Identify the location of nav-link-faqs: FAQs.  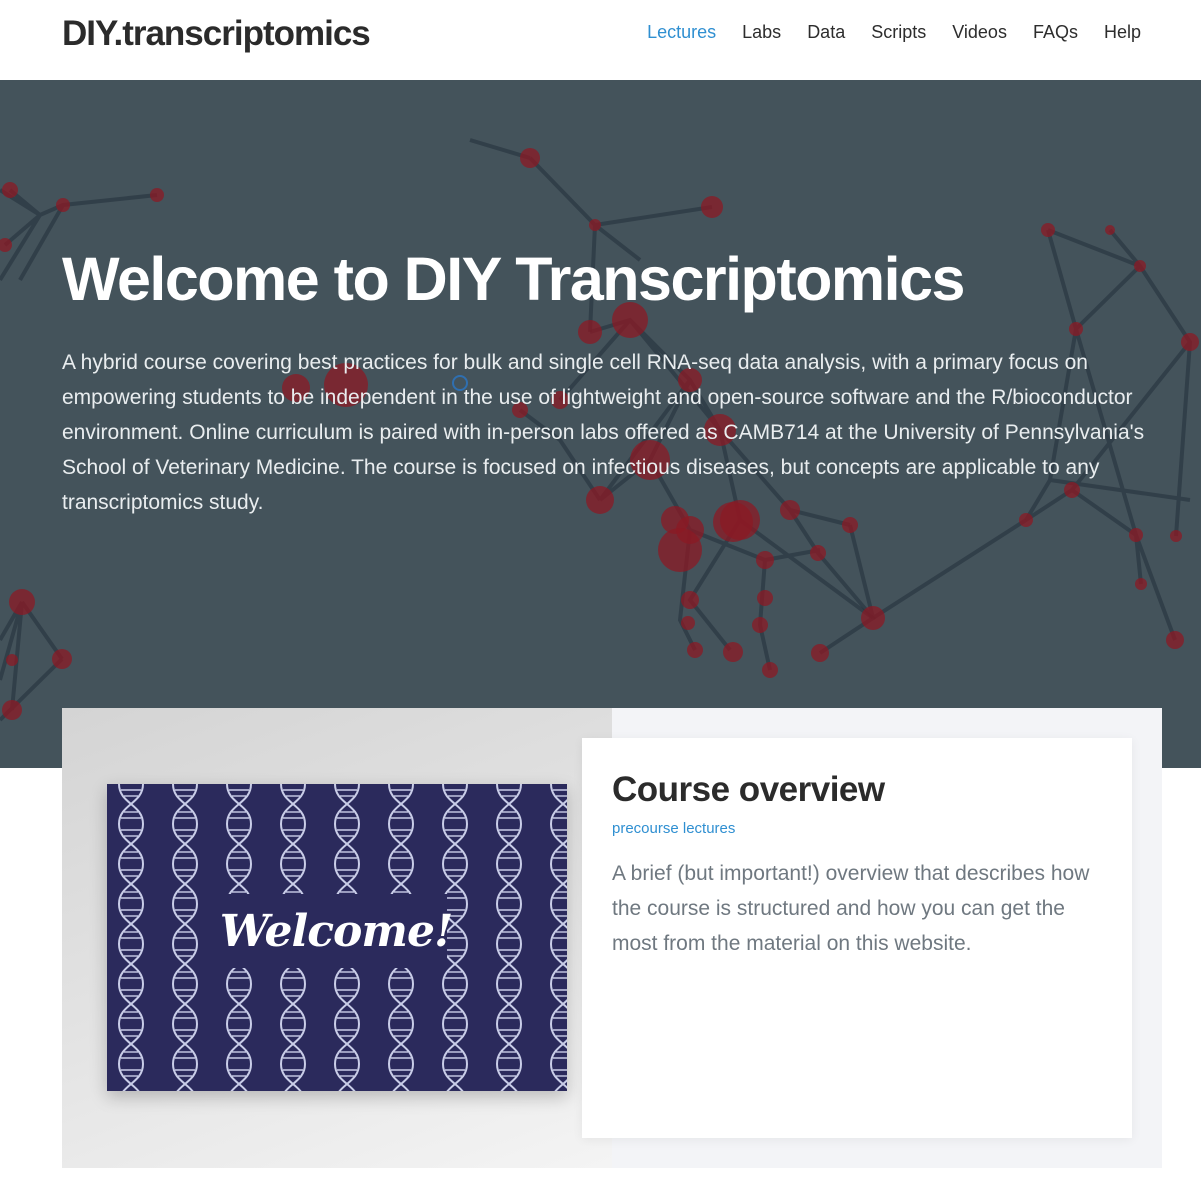
(1055, 32).